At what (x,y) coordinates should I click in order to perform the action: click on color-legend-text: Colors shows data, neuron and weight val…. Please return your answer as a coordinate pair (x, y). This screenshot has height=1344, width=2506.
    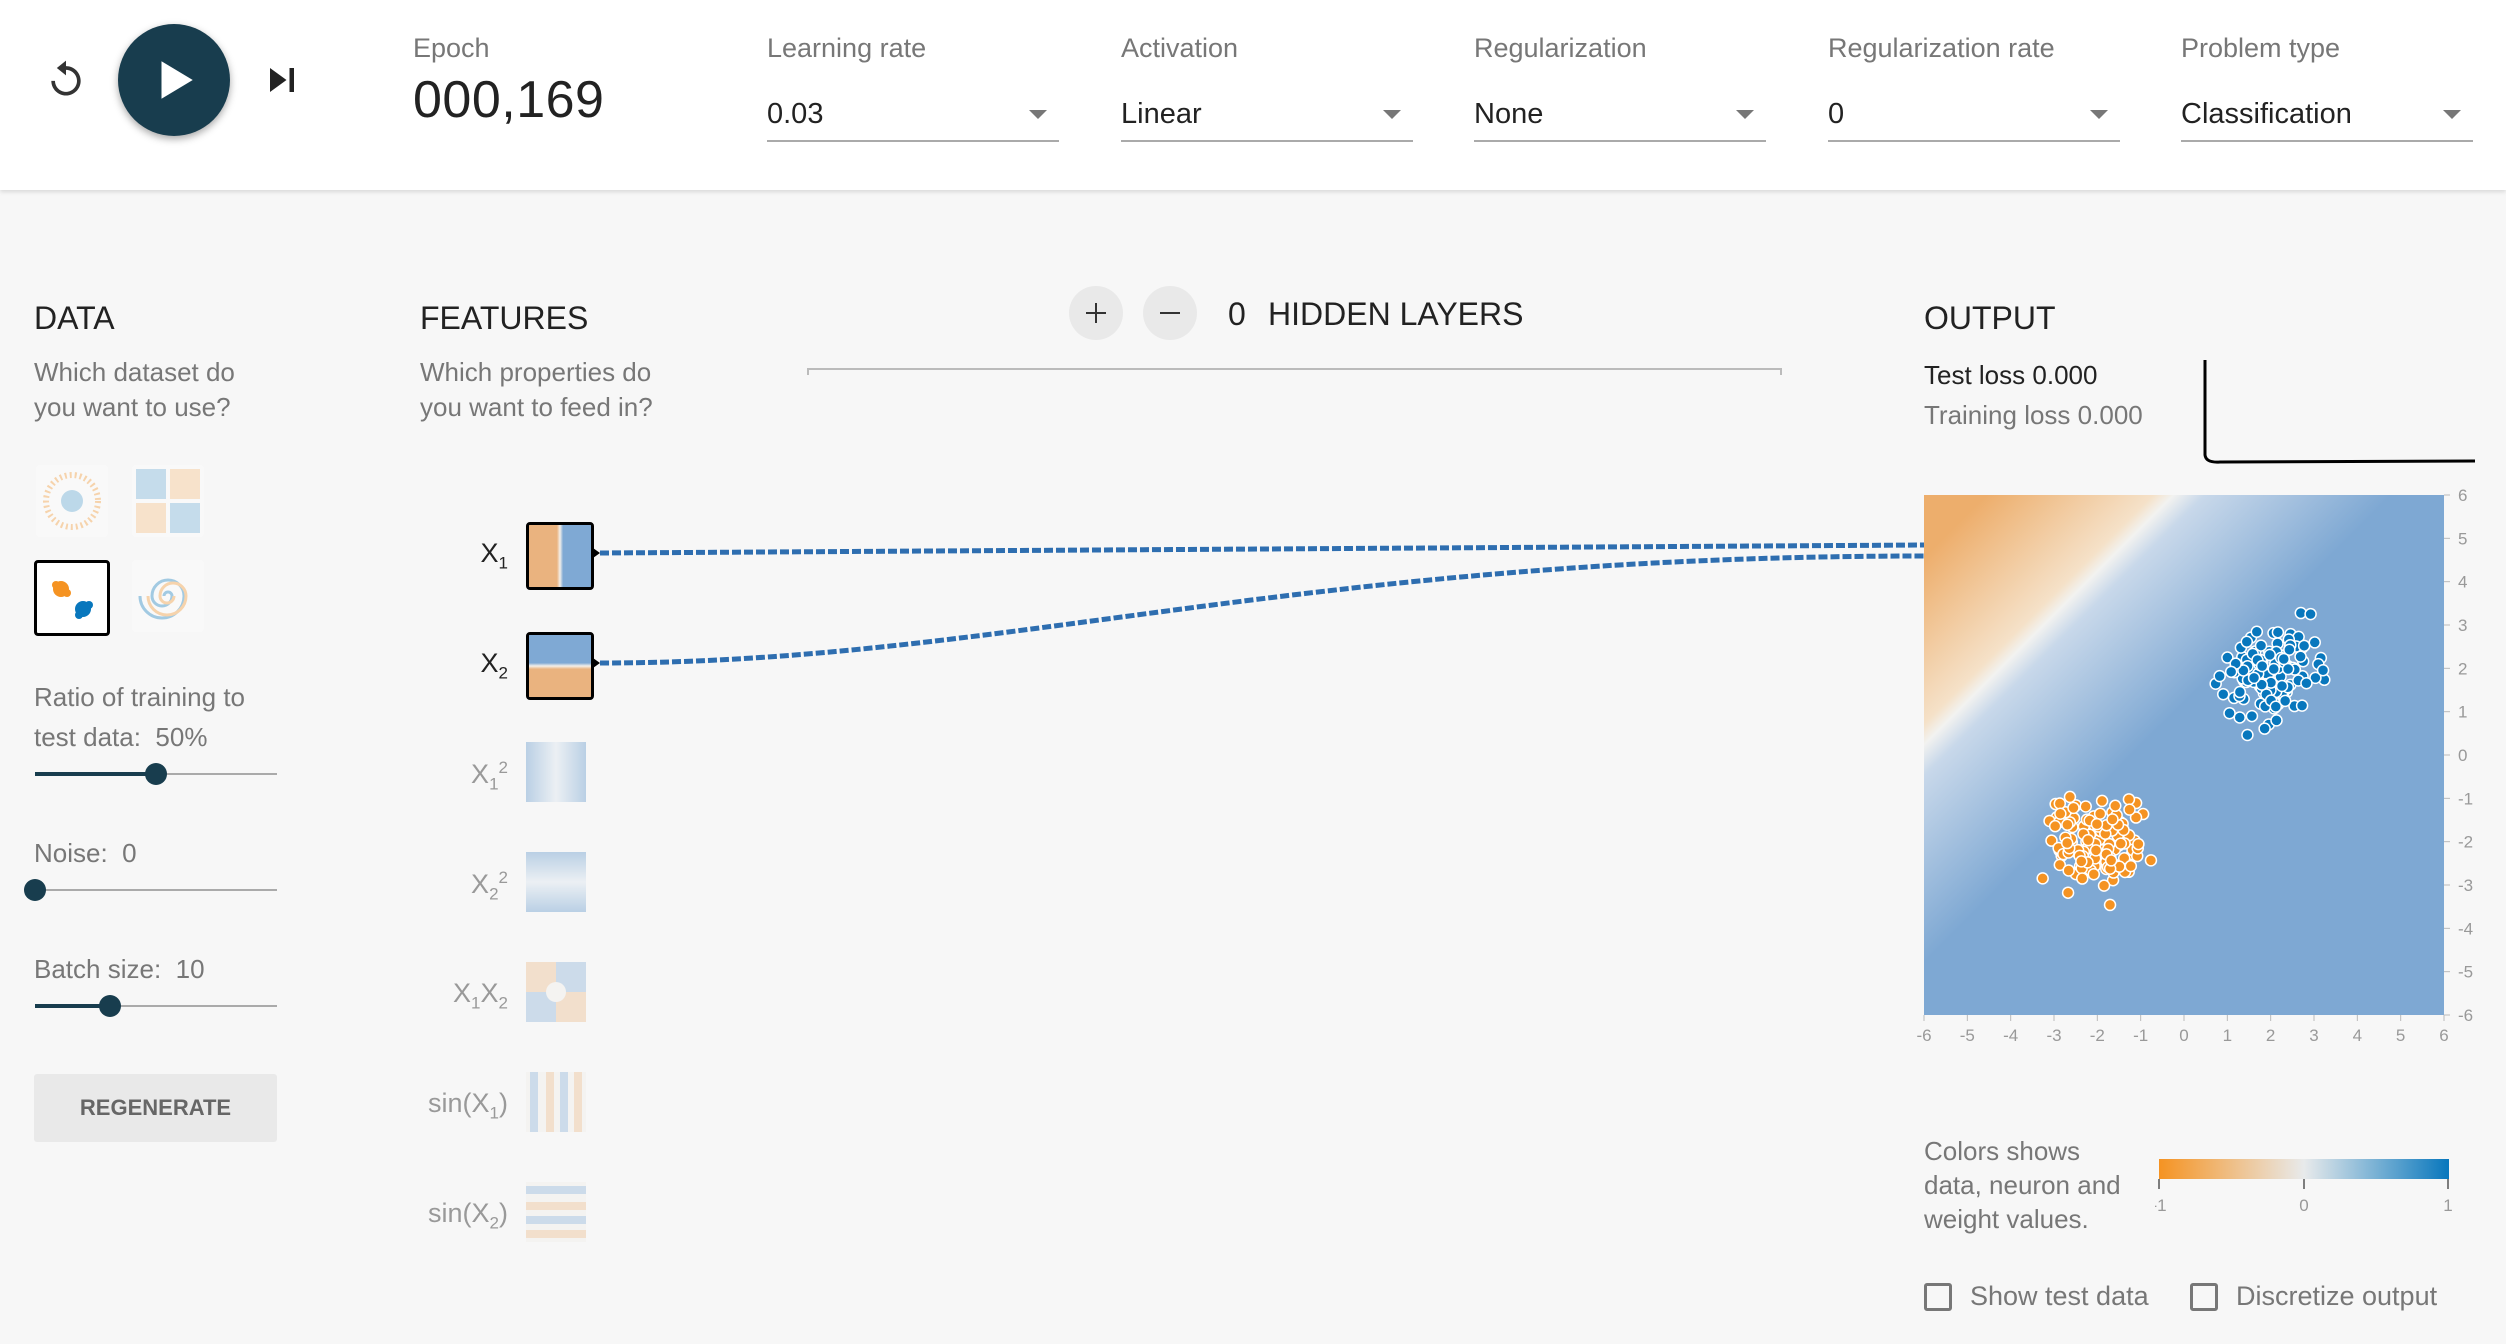
    Looking at the image, I should click on (2022, 1185).